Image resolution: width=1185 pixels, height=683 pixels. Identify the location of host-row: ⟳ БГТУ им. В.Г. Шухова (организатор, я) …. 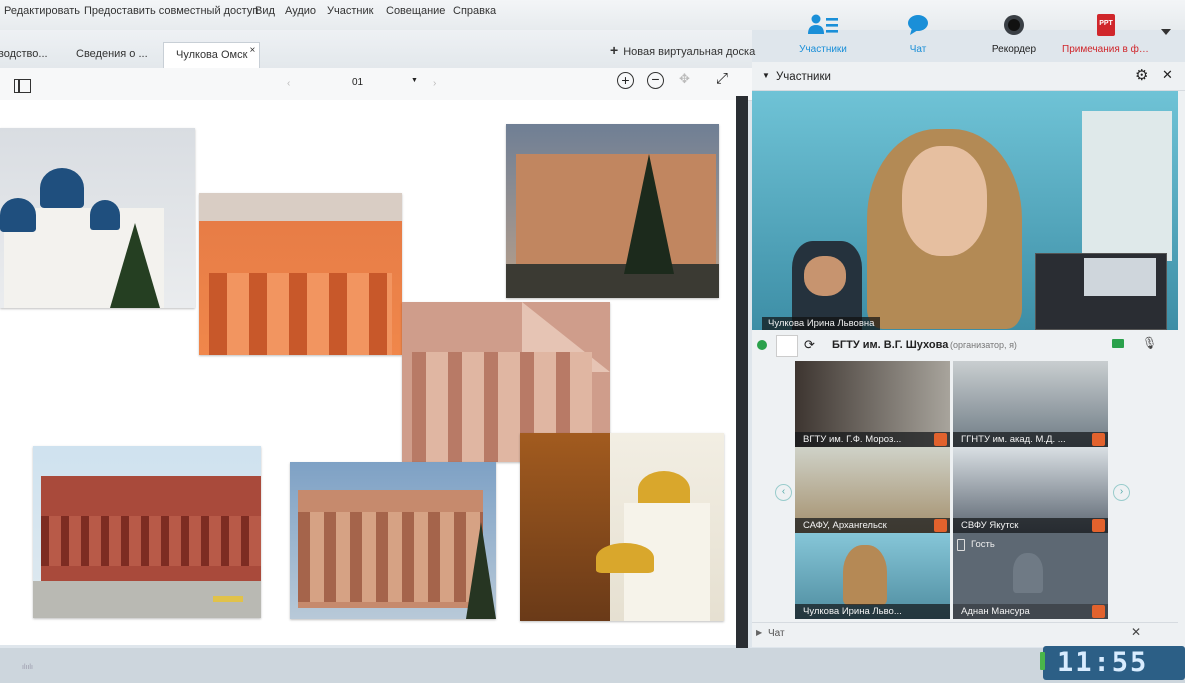
(965, 345).